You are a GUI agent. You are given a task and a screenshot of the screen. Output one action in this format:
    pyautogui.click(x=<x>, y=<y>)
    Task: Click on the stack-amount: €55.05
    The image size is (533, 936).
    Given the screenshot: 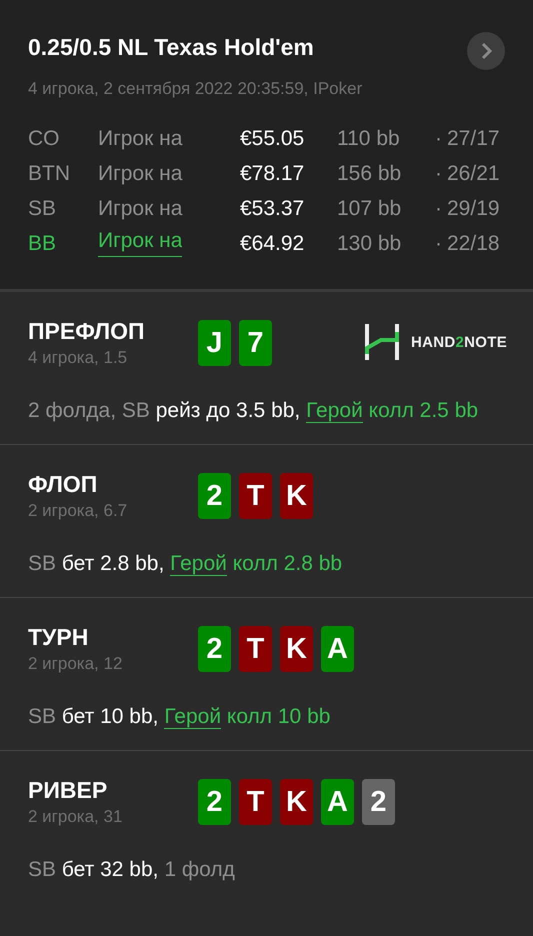 What is the action you would take?
    pyautogui.click(x=273, y=139)
    